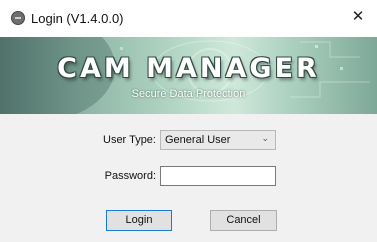  I want to click on password-field, so click(218, 176).